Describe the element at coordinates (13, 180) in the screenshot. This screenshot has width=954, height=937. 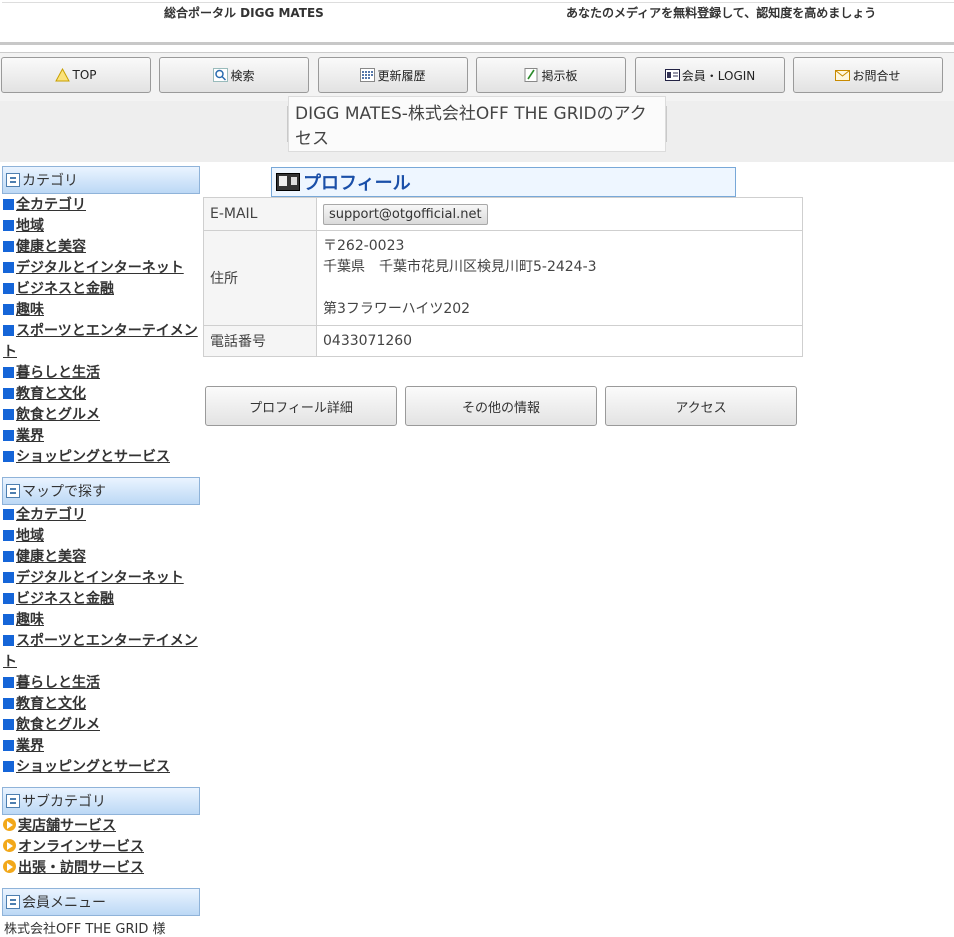
I see `tree-list-icon` at that location.